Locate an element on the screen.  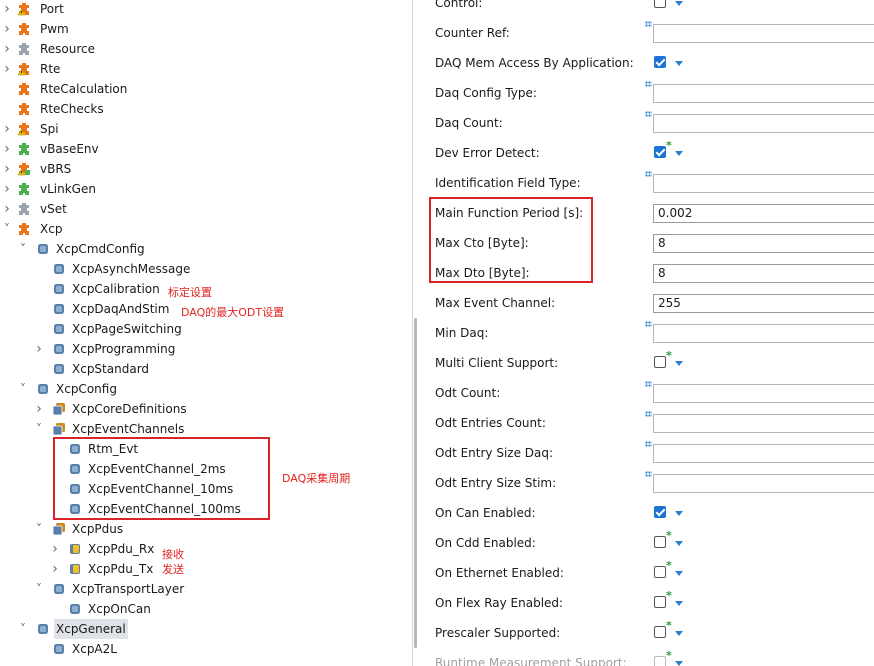
tree-item-xcpgeneral: ˅ XcpGeneral is located at coordinates (206, 629).